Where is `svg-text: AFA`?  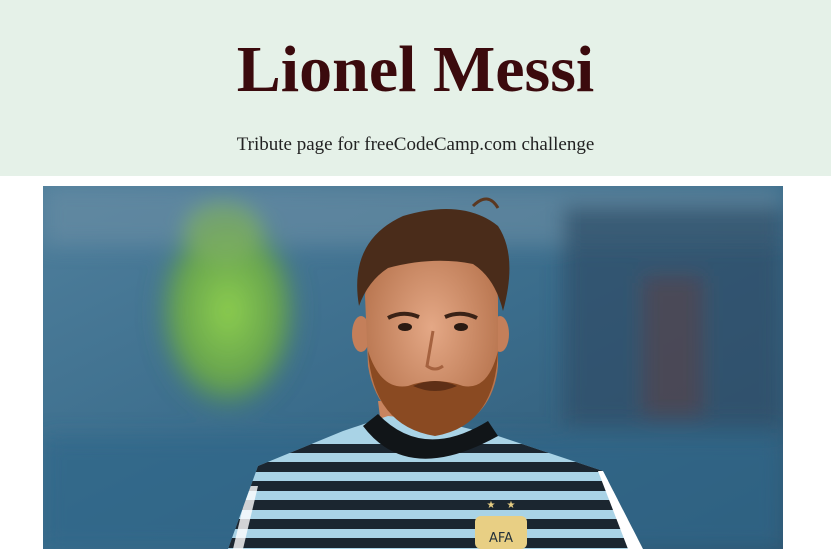 svg-text: AFA is located at coordinates (501, 538).